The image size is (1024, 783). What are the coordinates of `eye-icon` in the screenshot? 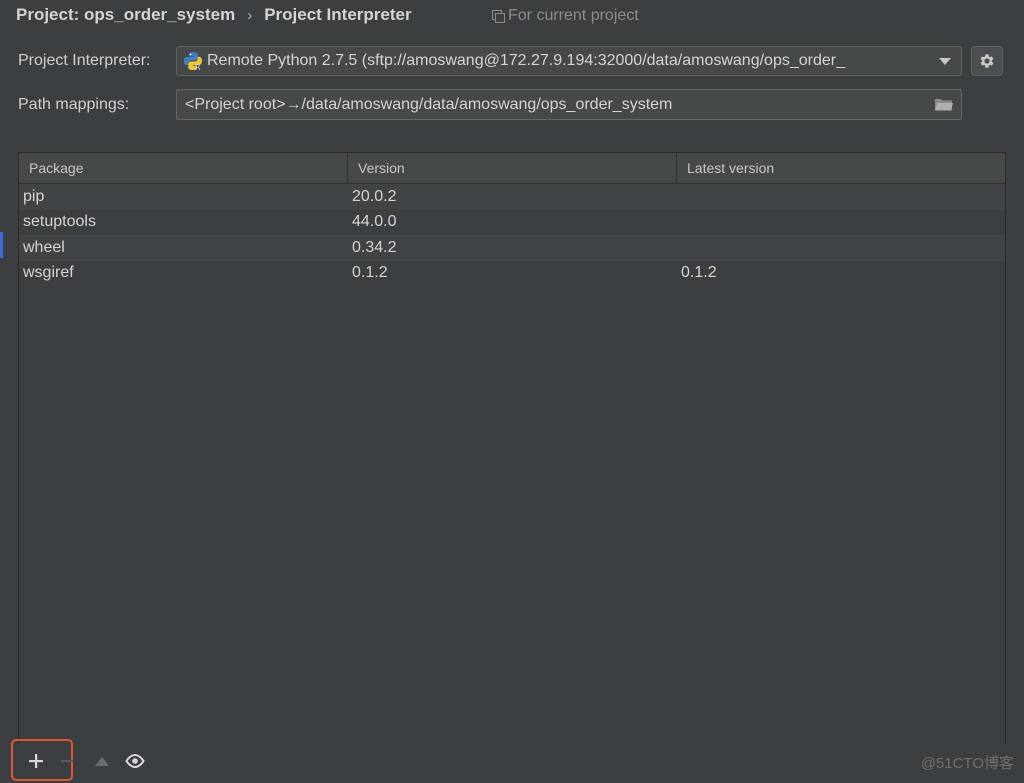 It's located at (135, 761).